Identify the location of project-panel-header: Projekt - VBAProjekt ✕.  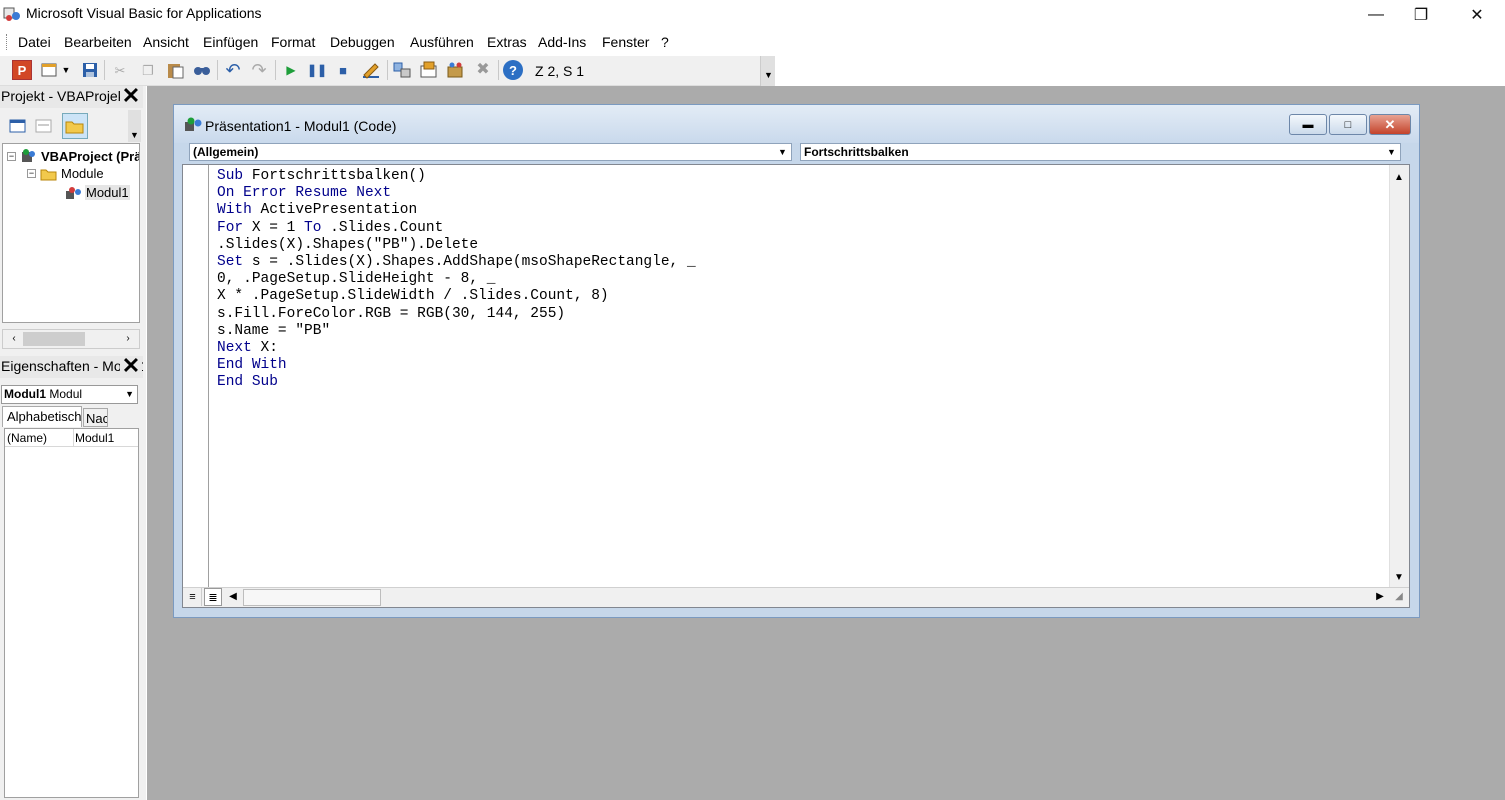
(71, 97).